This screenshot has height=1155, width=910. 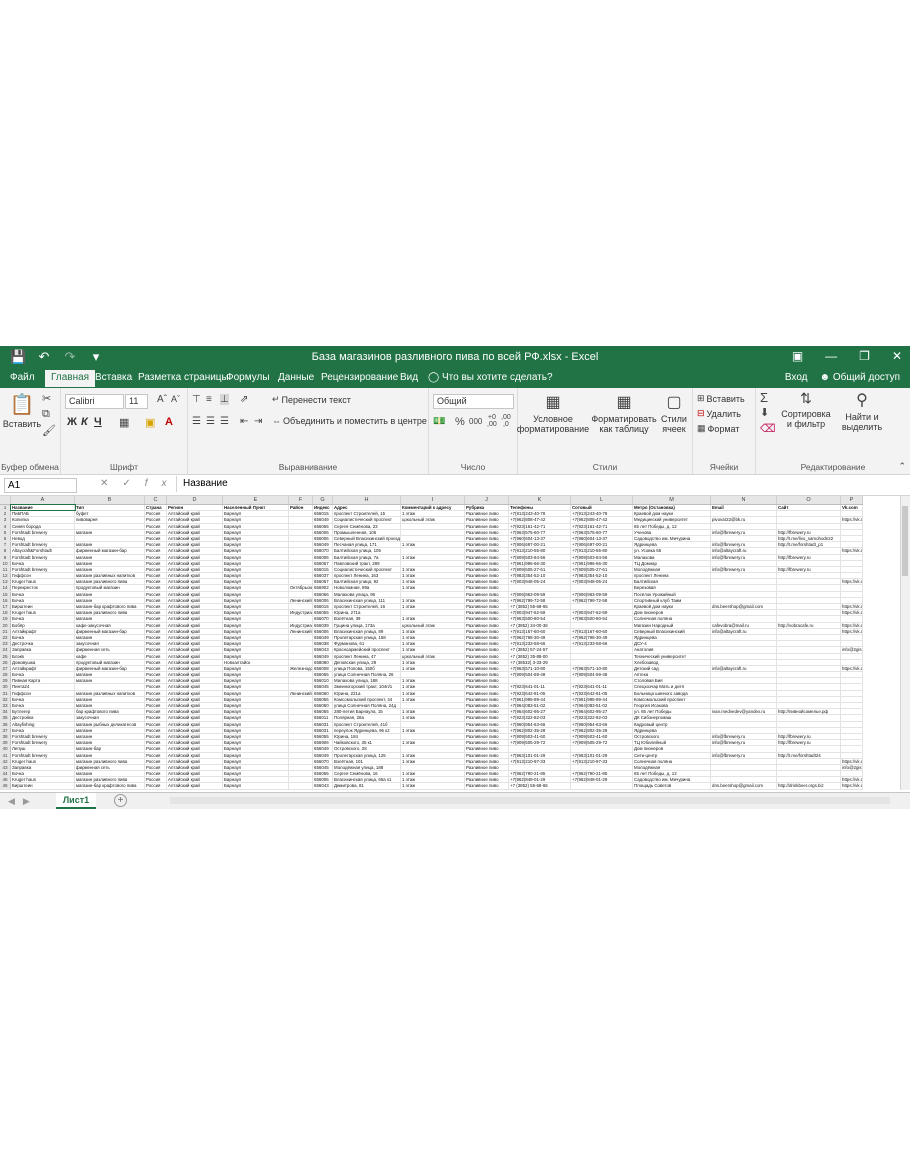 What do you see at coordinates (110, 625) in the screenshot?
I see `cell: кафе-закусочная` at bounding box center [110, 625].